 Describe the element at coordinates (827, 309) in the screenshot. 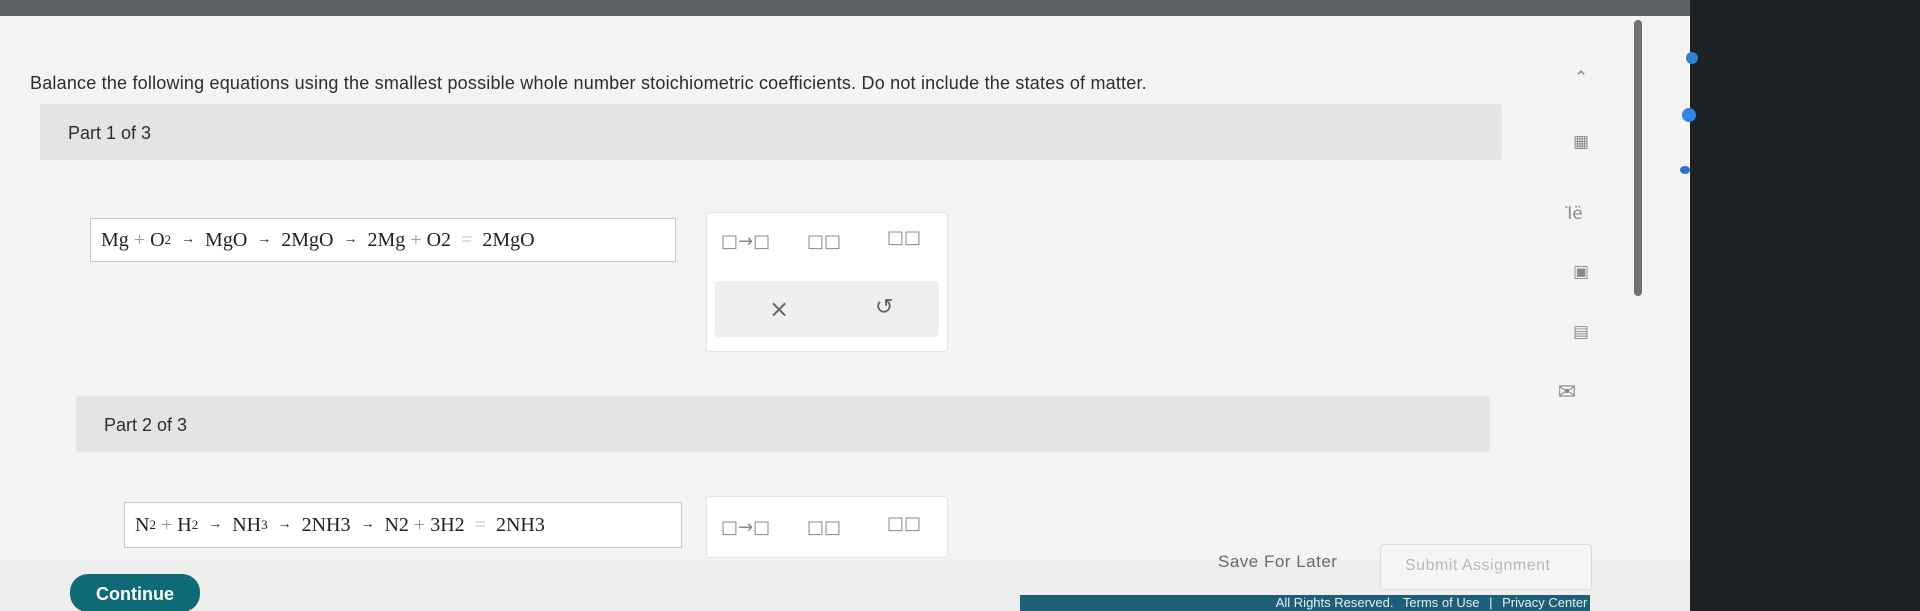

I see `toolbox-actions: × ↺` at that location.